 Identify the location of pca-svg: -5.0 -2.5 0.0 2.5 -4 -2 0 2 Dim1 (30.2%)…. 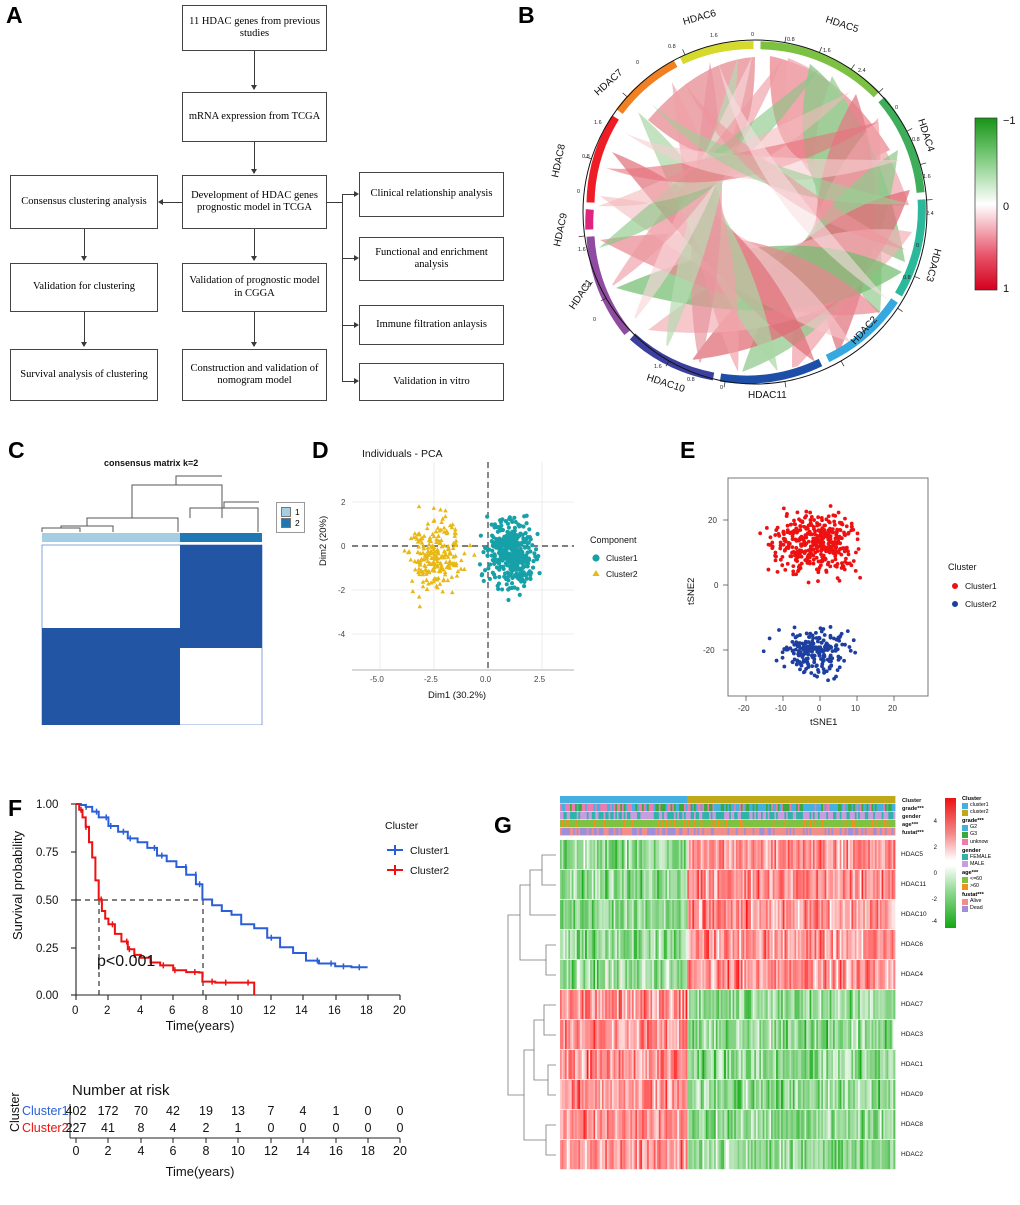
(485, 580).